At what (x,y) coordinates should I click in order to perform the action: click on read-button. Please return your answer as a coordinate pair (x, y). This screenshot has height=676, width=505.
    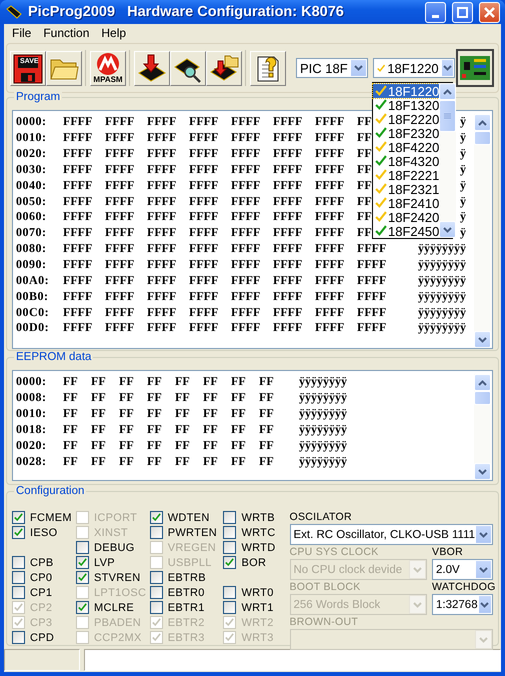
    Looking at the image, I should click on (224, 68).